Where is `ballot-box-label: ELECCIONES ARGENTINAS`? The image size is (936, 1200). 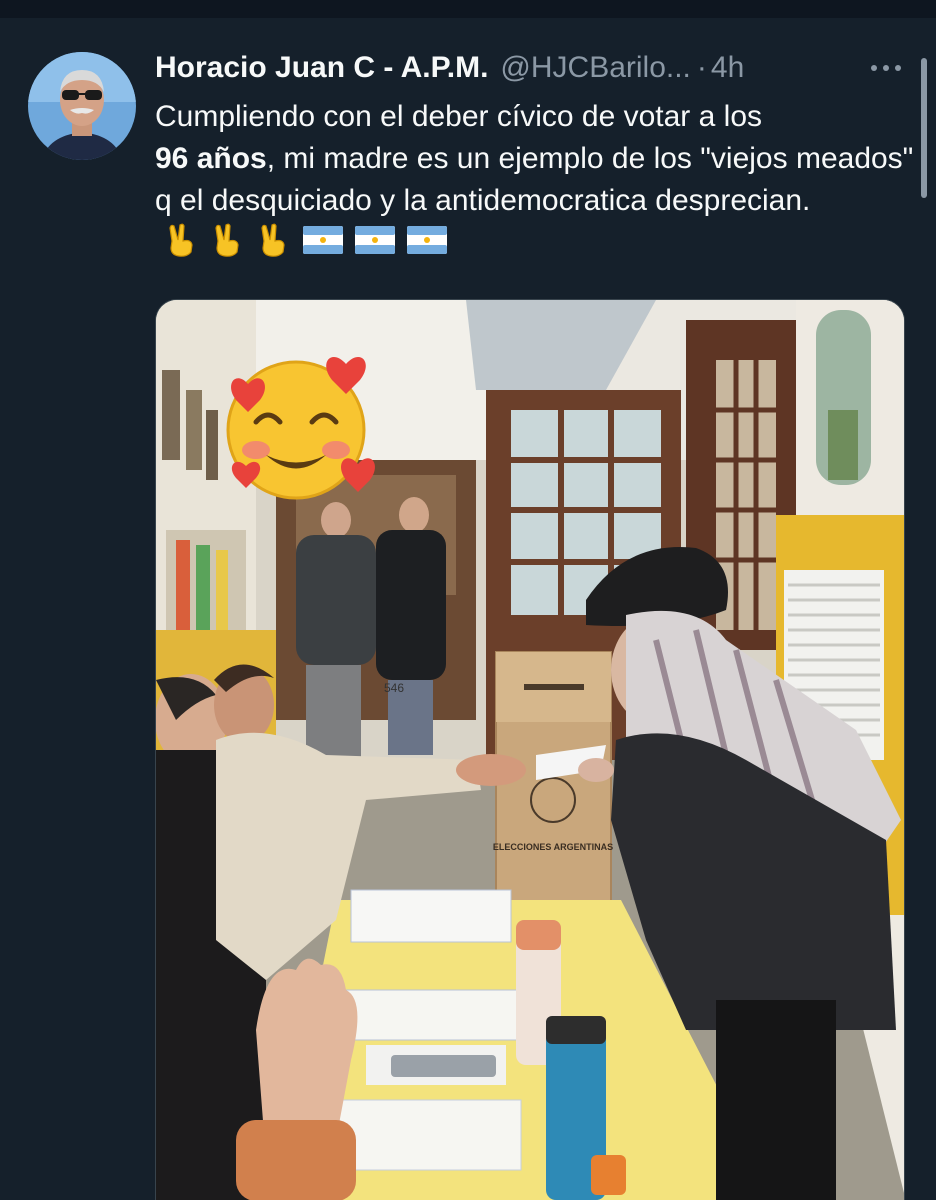 ballot-box-label: ELECCIONES ARGENTINAS is located at coordinates (553, 847).